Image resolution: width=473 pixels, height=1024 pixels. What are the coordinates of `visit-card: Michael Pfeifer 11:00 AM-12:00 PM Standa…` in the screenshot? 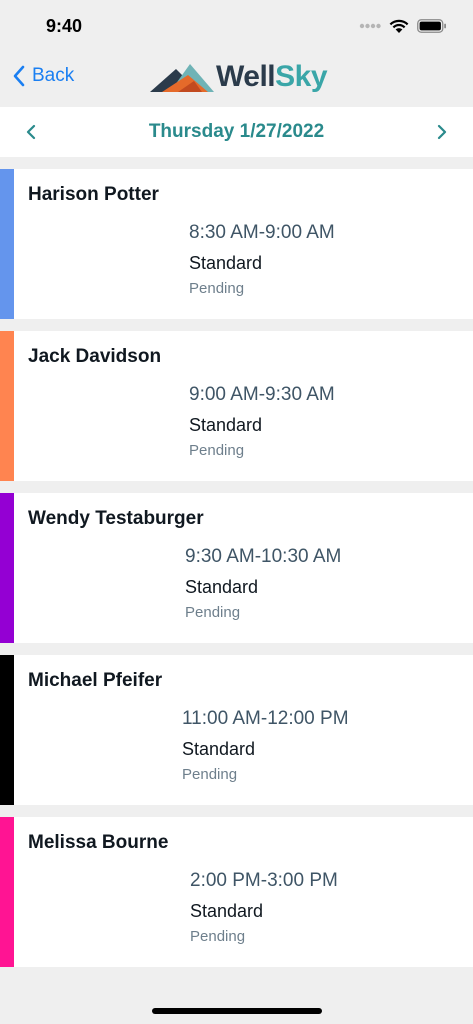 It's located at (236, 730).